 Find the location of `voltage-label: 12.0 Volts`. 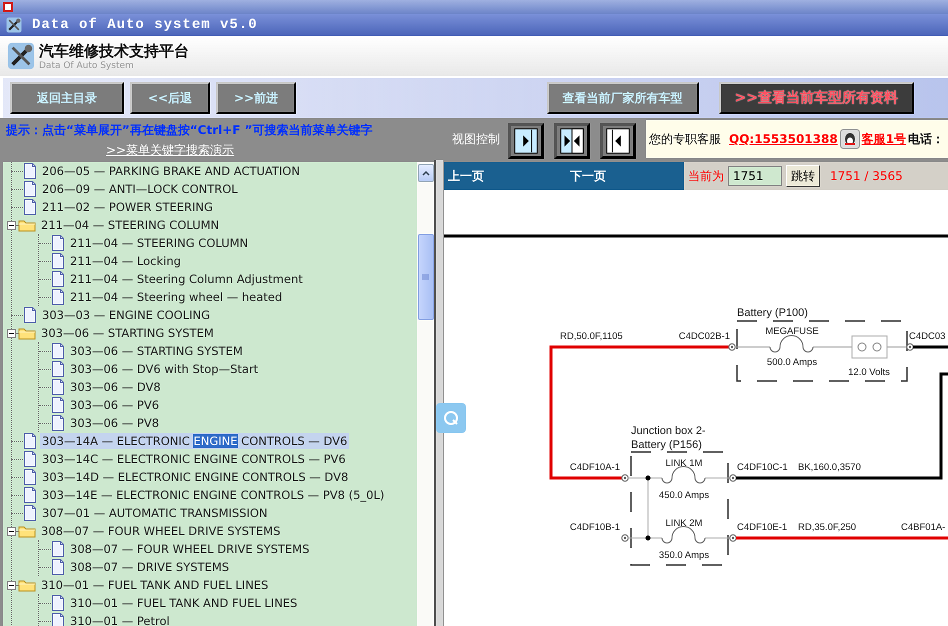

voltage-label: 12.0 Volts is located at coordinates (869, 372).